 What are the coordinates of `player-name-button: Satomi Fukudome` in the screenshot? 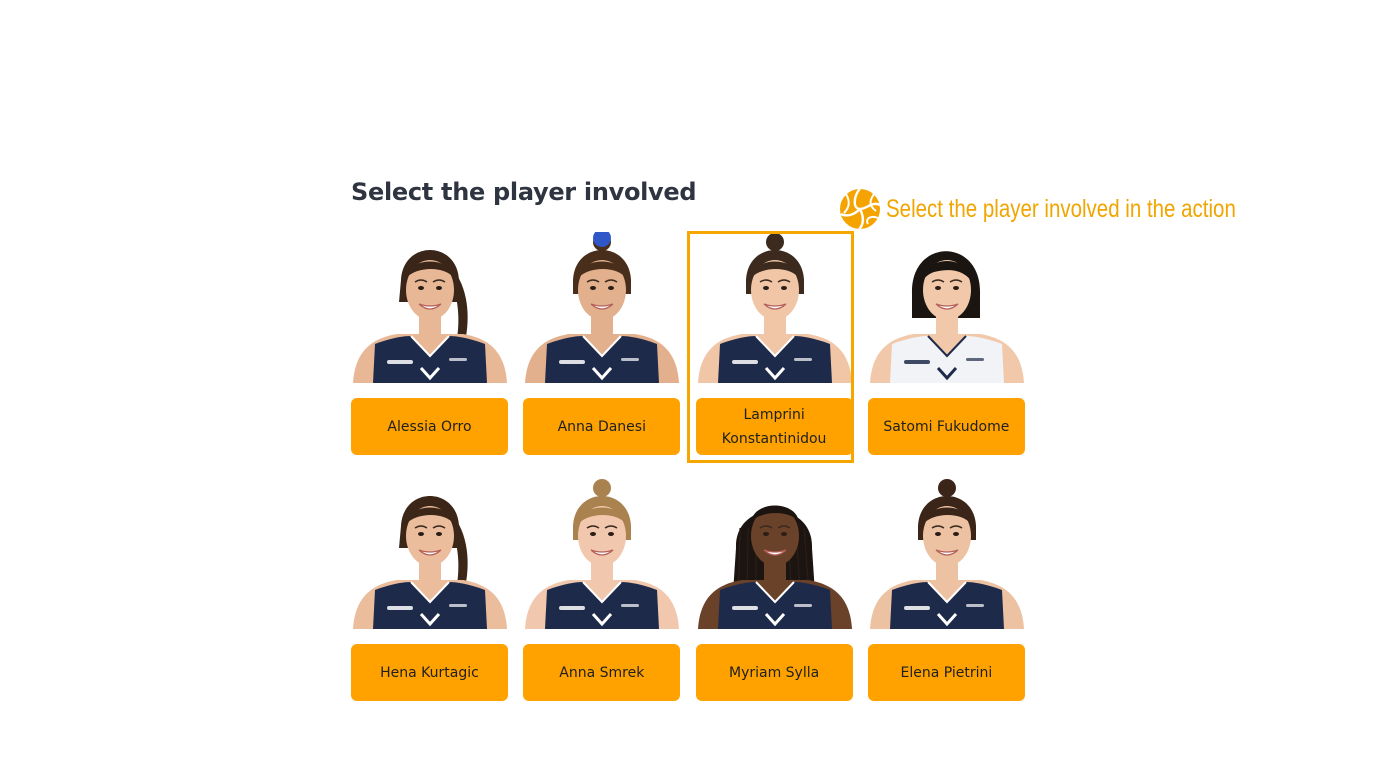 It's located at (946, 426).